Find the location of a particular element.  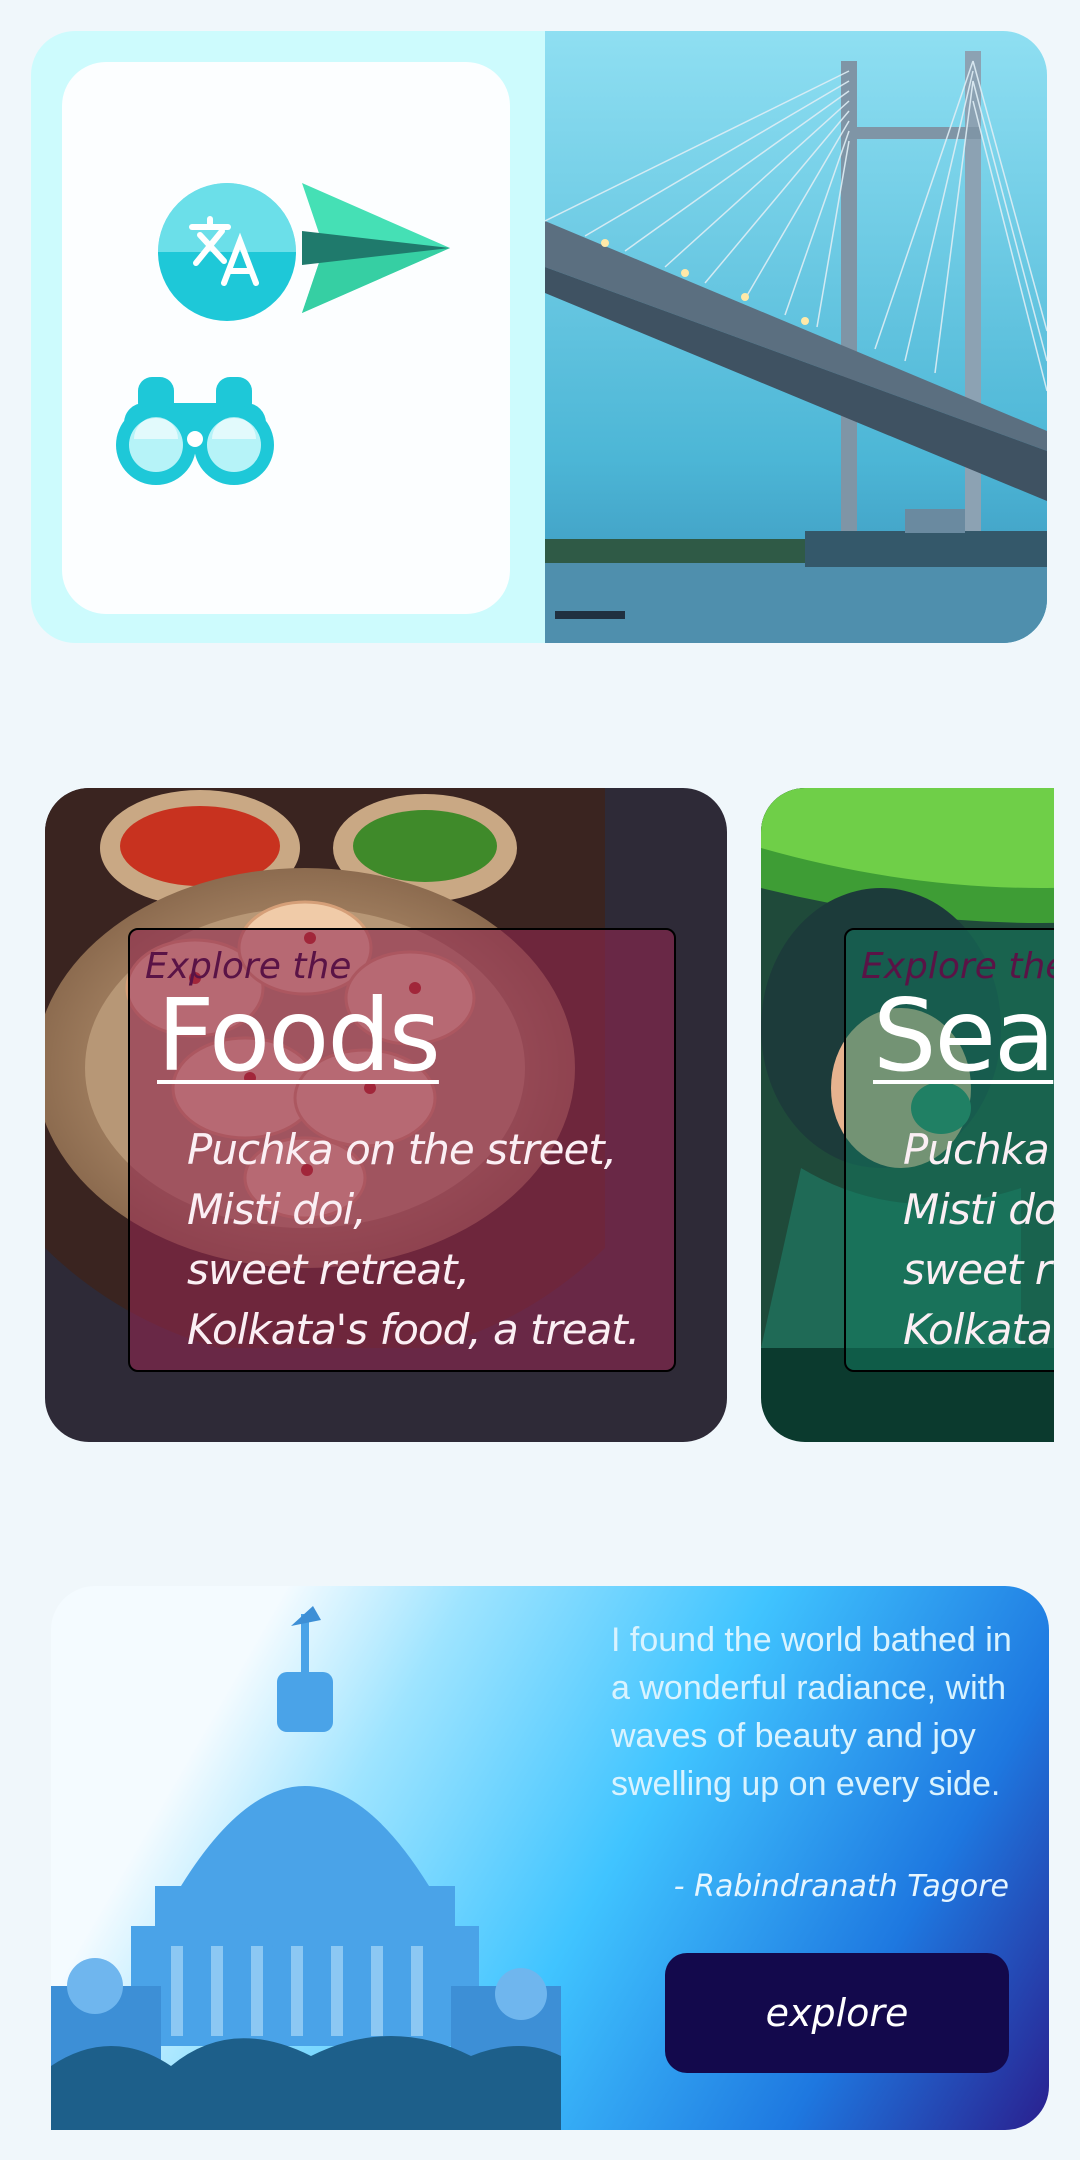

binoculars-icon is located at coordinates (195, 431).